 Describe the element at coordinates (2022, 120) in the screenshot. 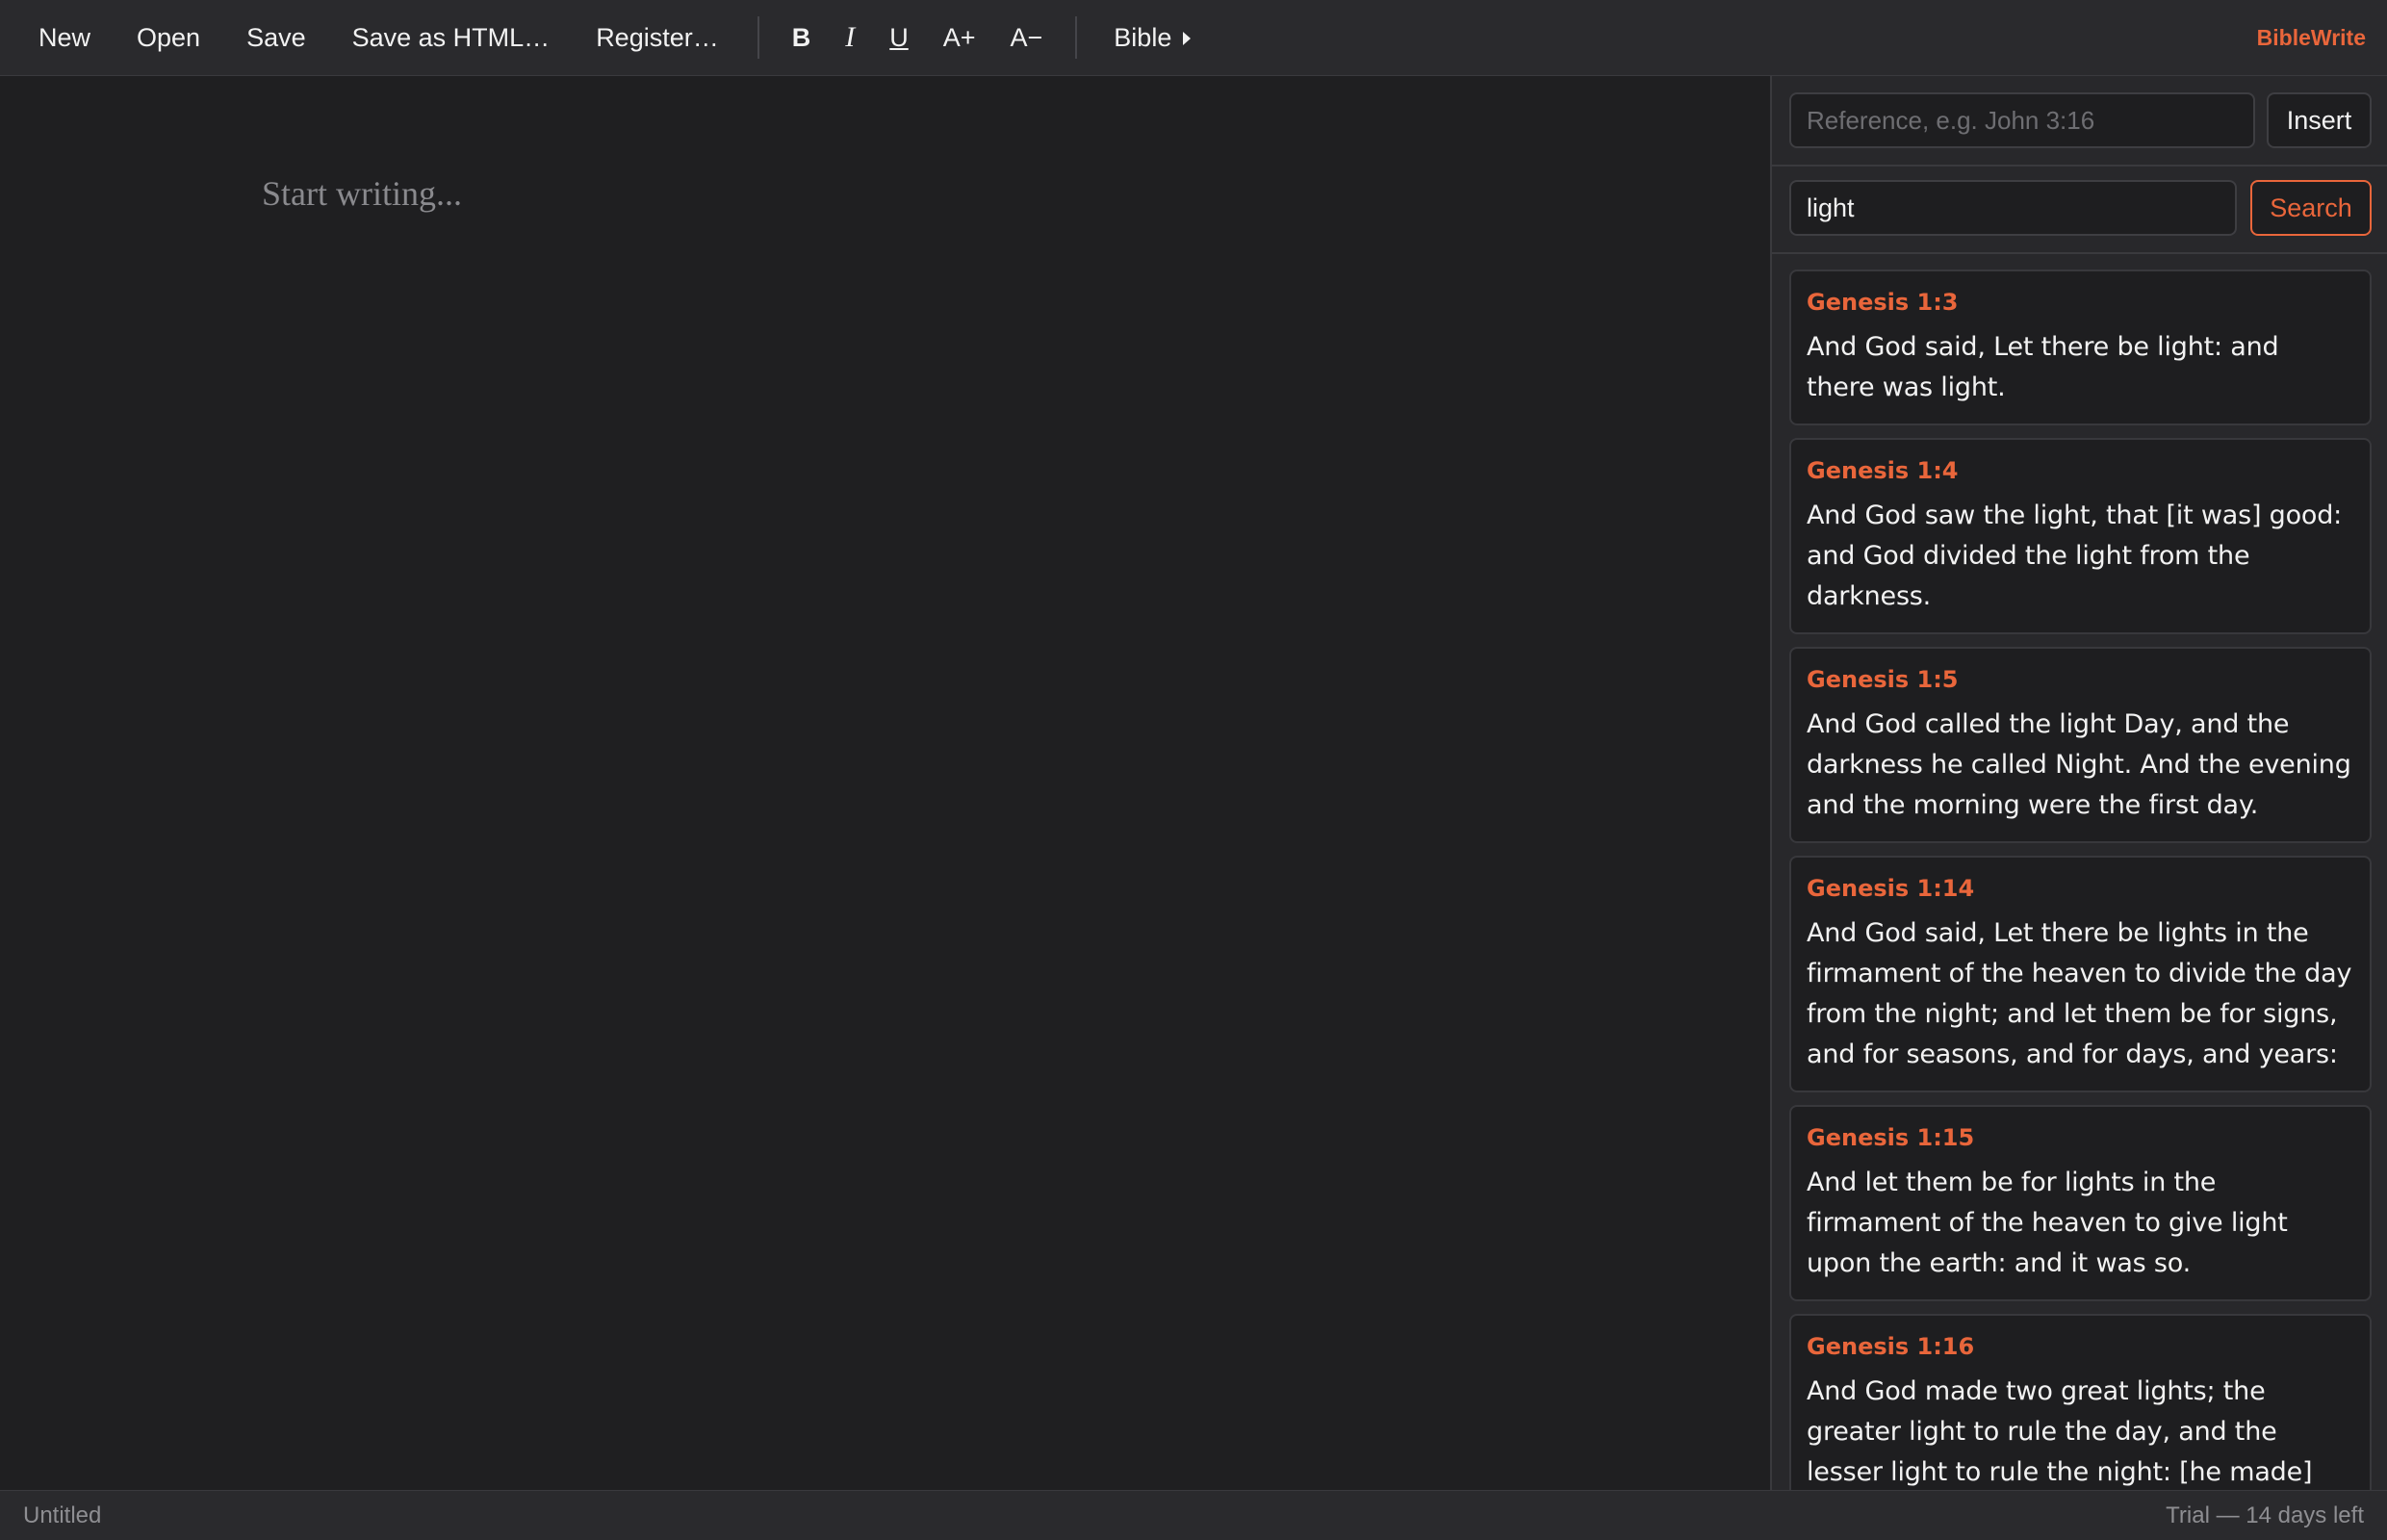

I see `reference-input` at that location.